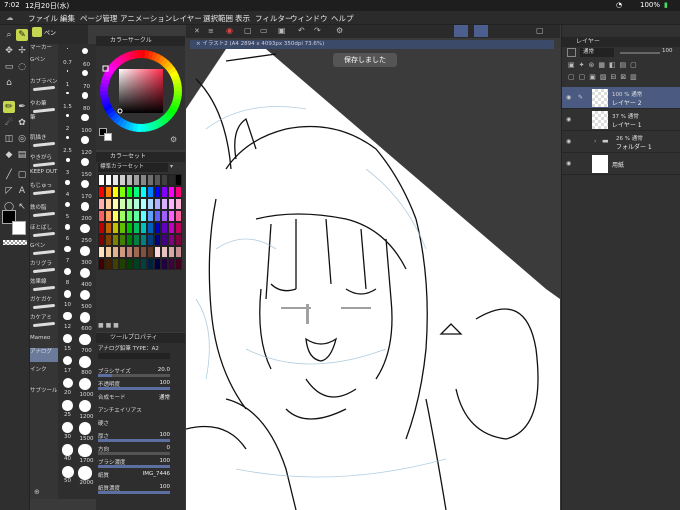 This screenshot has height=510, width=680. What do you see at coordinates (139, 424) in the screenshot?
I see `property-row: 硬さ` at bounding box center [139, 424].